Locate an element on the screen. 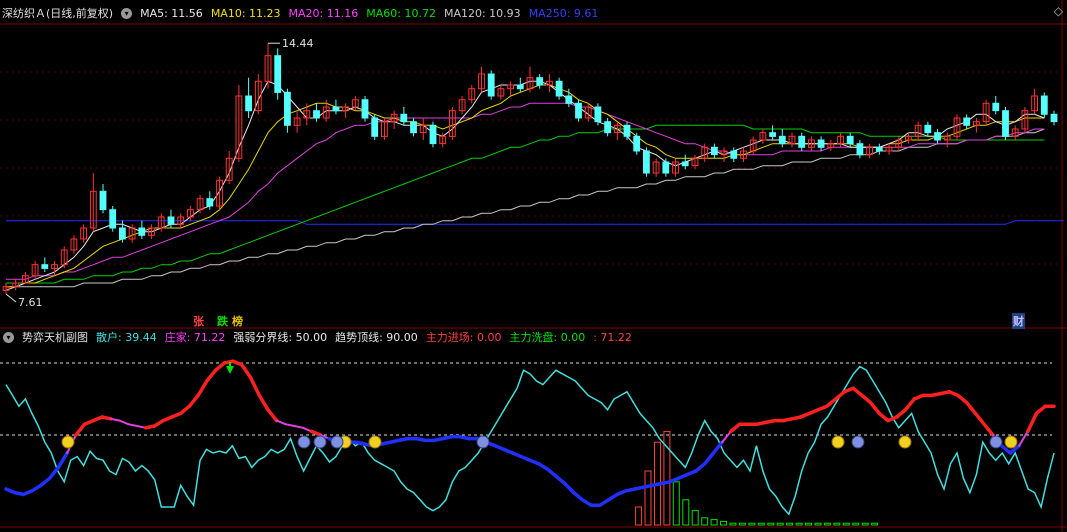 This screenshot has height=532, width=1067. high-price-label: 14.44 is located at coordinates (298, 43).